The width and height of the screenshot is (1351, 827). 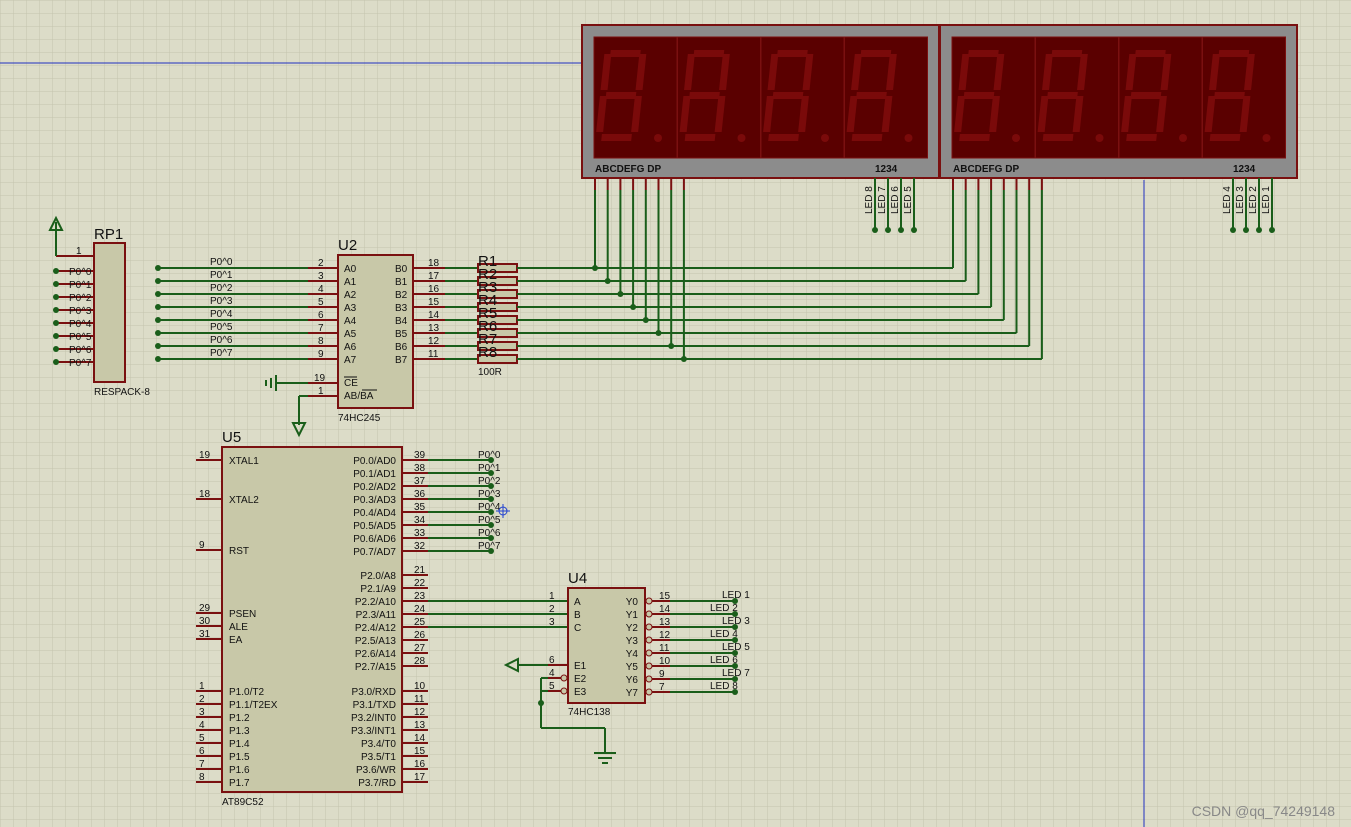 I want to click on u5-left-pin-num: 2, so click(x=202, y=699).